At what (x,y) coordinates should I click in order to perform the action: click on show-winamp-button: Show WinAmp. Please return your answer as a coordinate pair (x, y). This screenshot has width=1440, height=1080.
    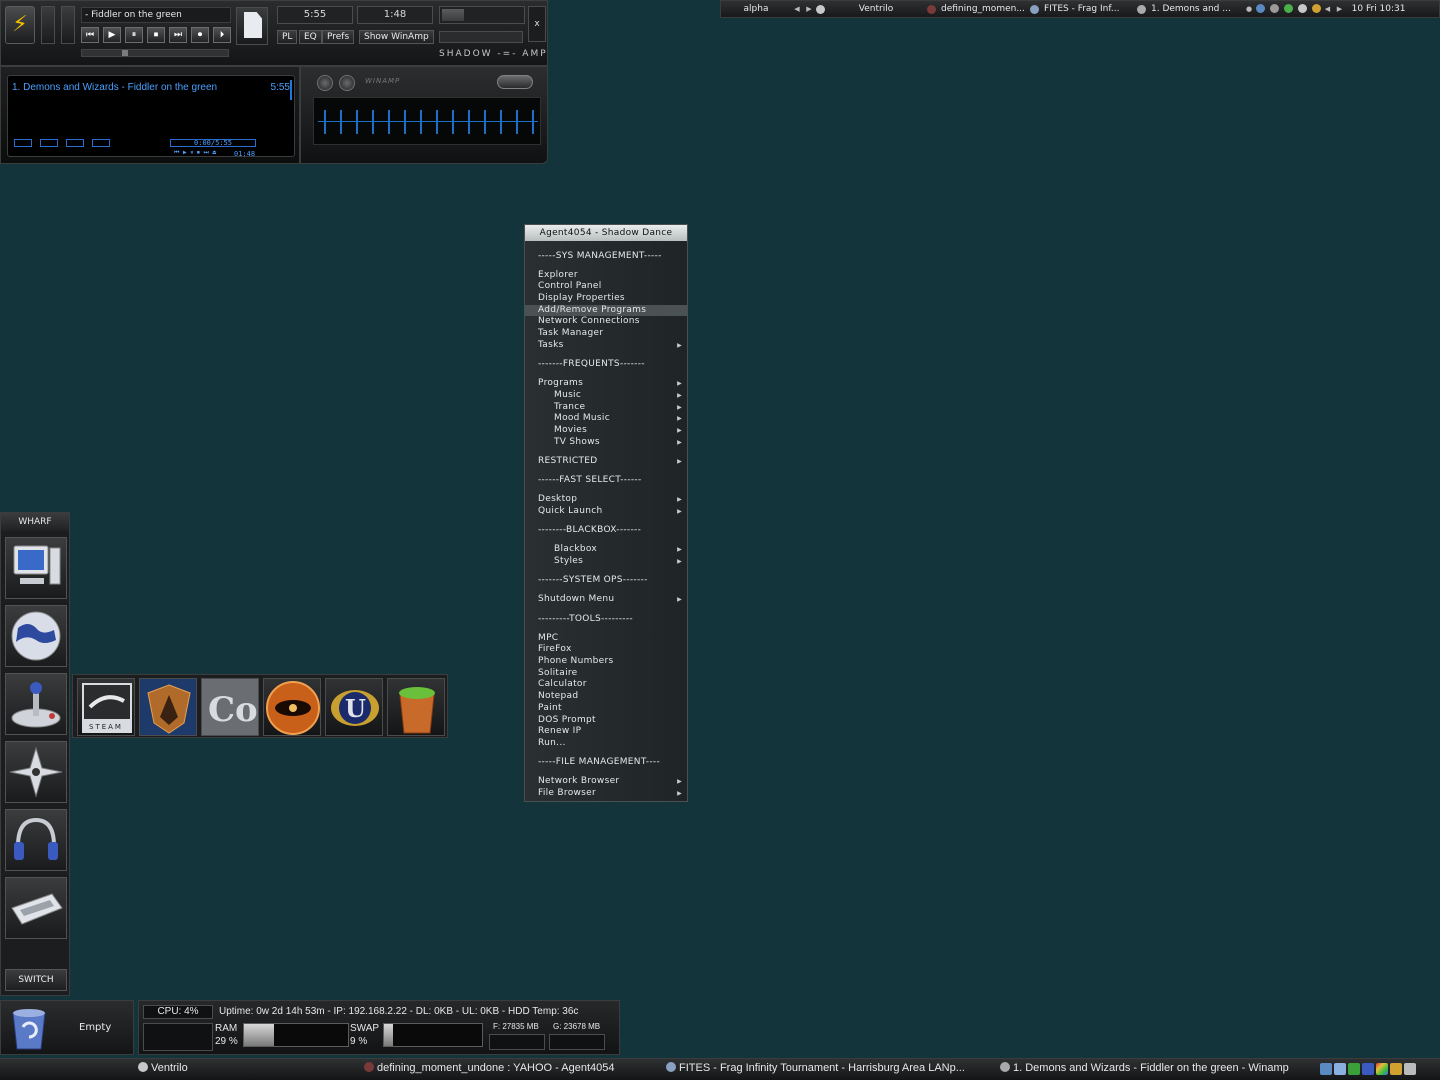
    Looking at the image, I should click on (396, 37).